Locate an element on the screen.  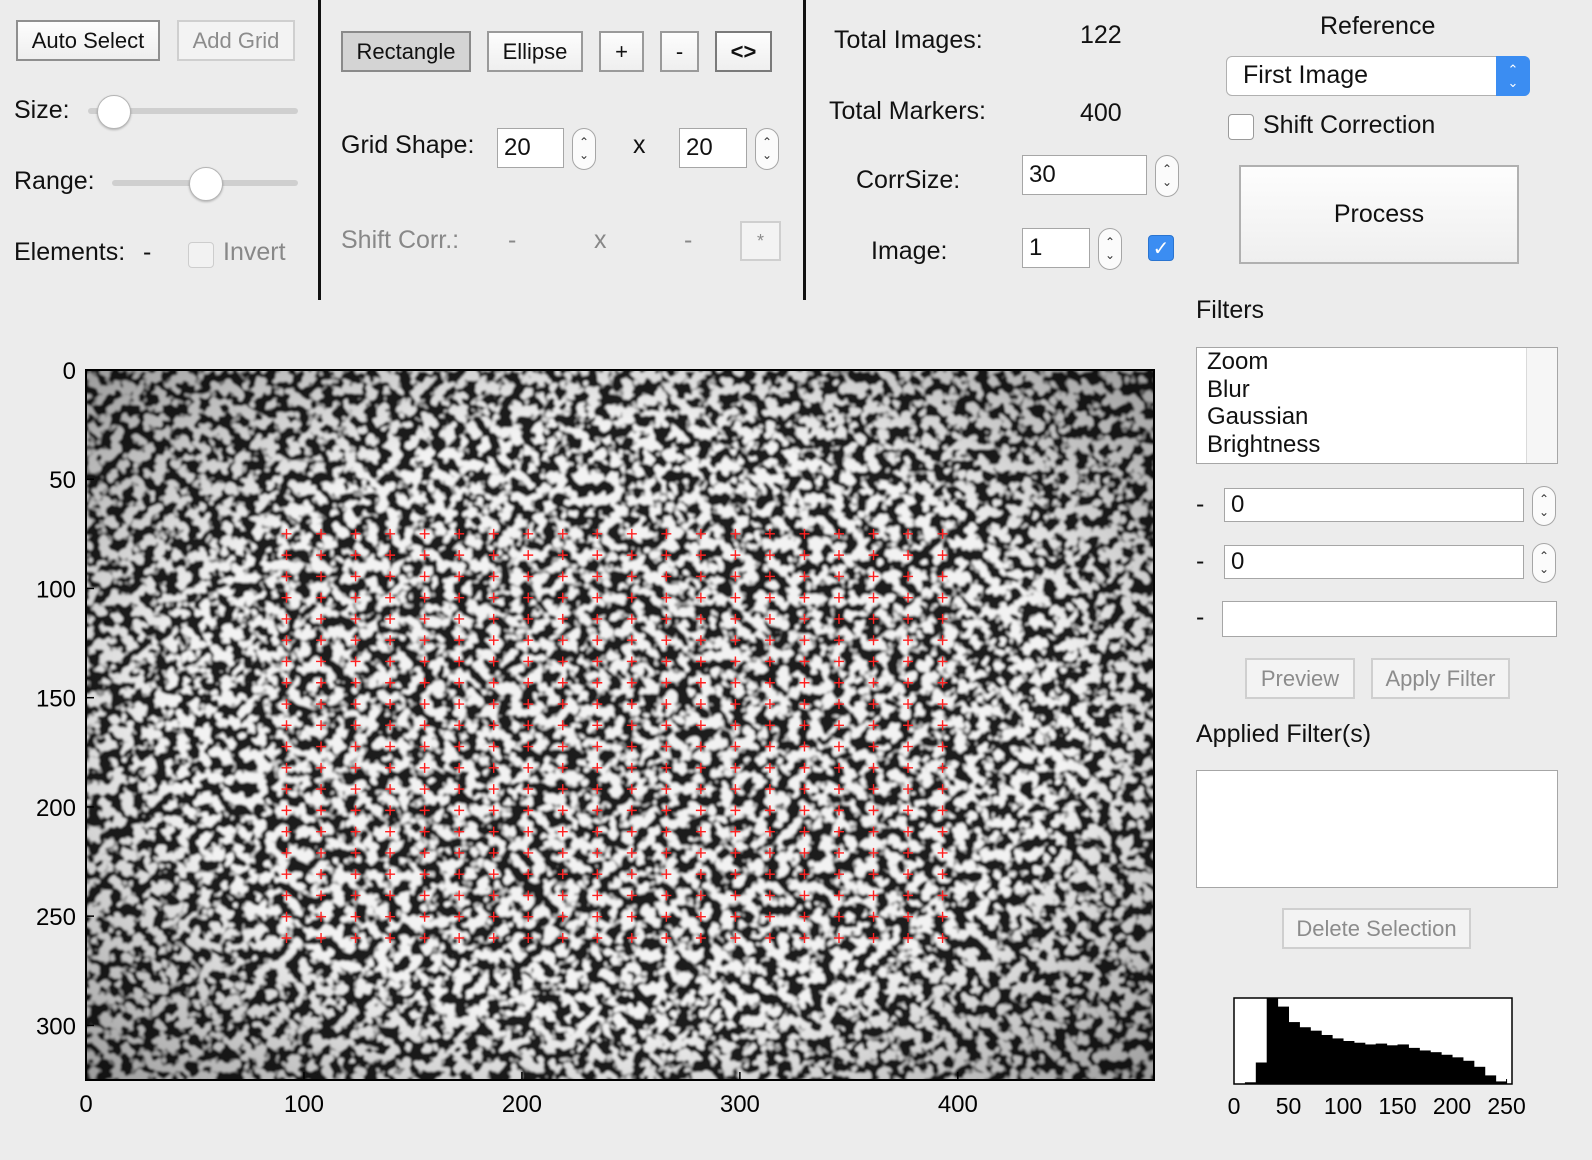
reference-select: First Image ⌃ ⌄ is located at coordinates (1378, 76).